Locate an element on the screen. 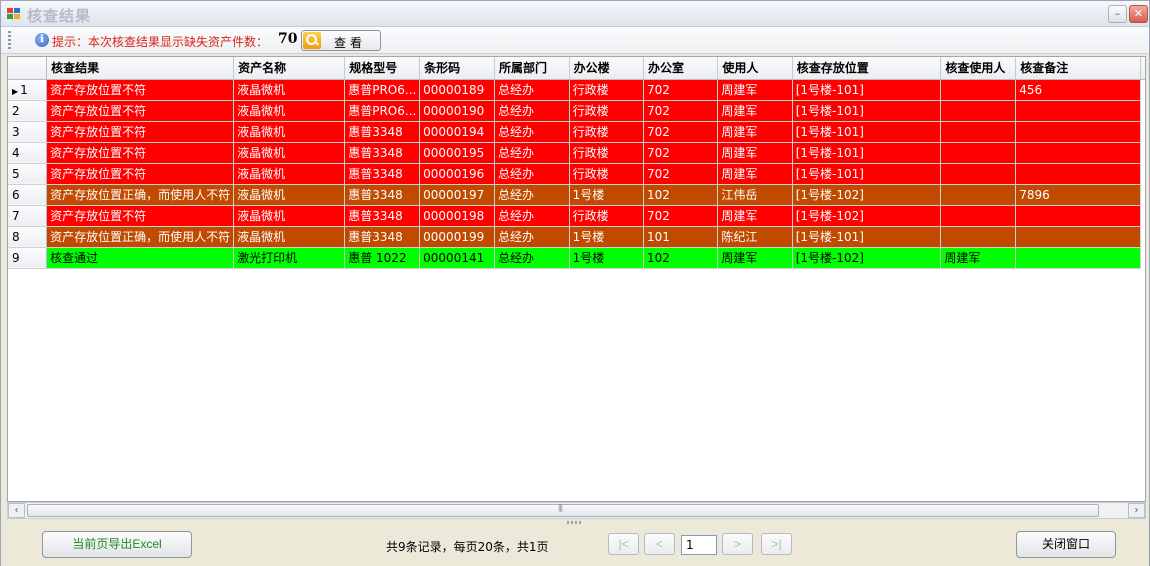  table-cell: 江伟岳 is located at coordinates (755, 195).